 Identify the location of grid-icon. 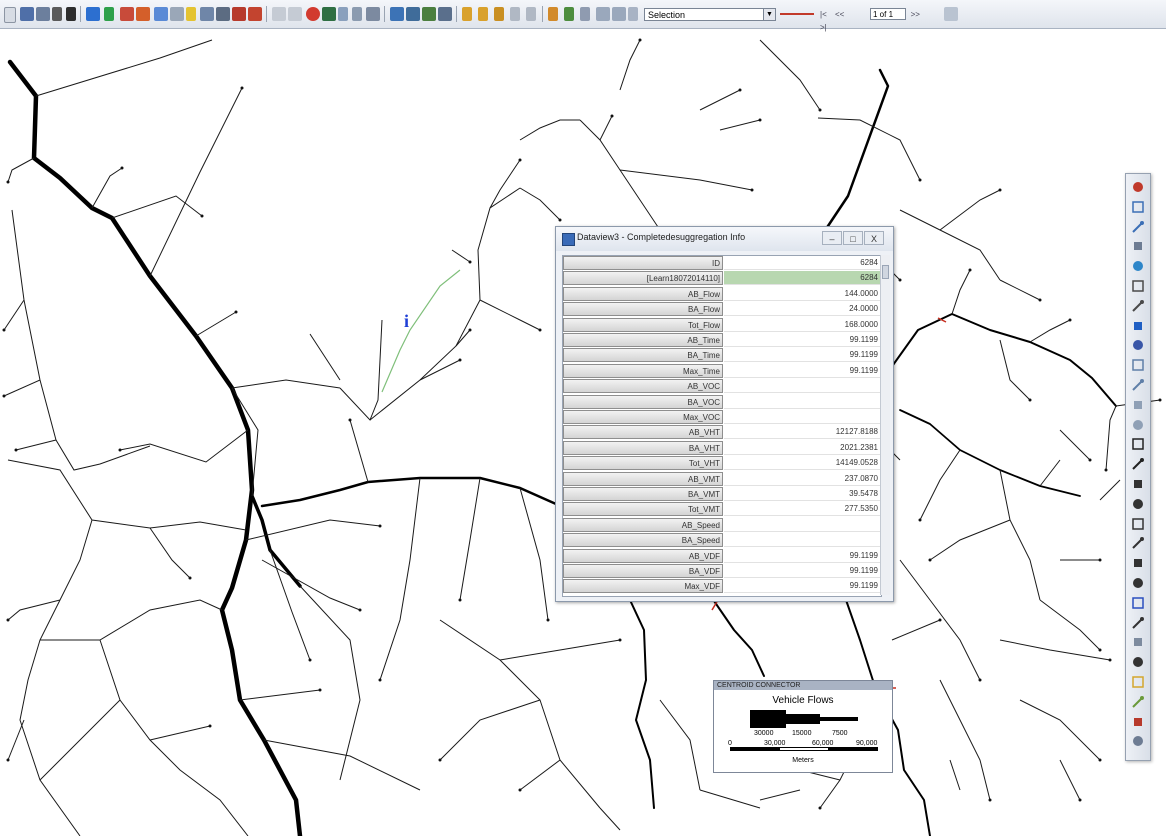
(1138, 642).